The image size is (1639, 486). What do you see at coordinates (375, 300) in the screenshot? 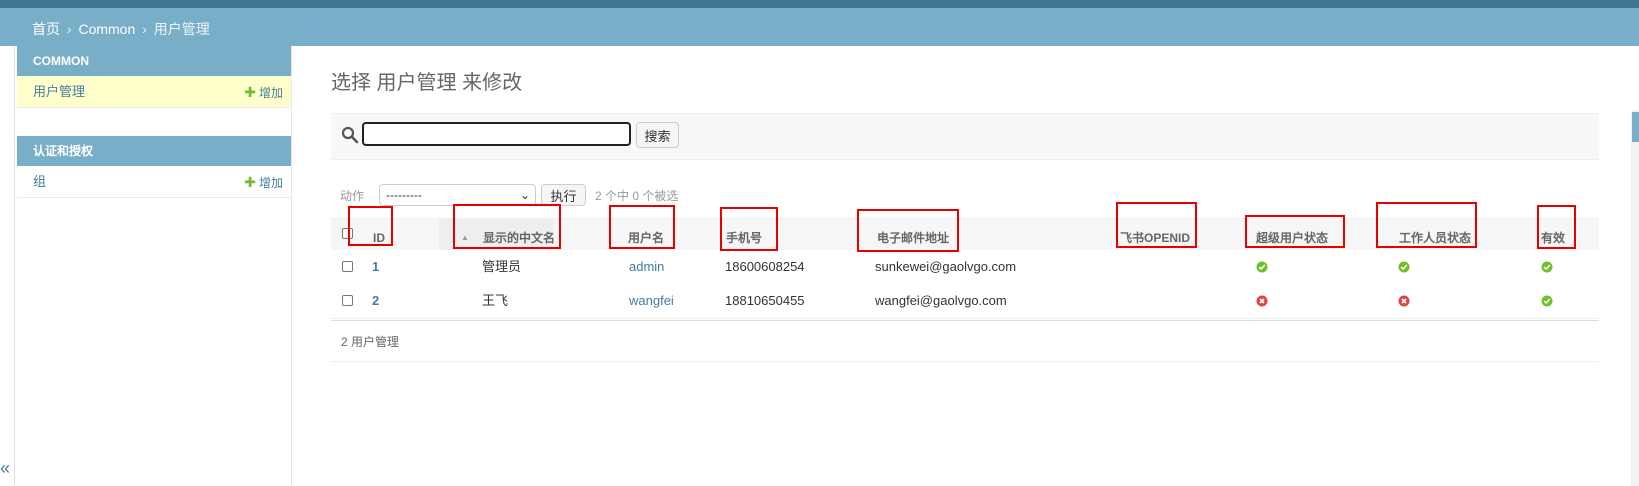
I see `row-id-link: 2` at bounding box center [375, 300].